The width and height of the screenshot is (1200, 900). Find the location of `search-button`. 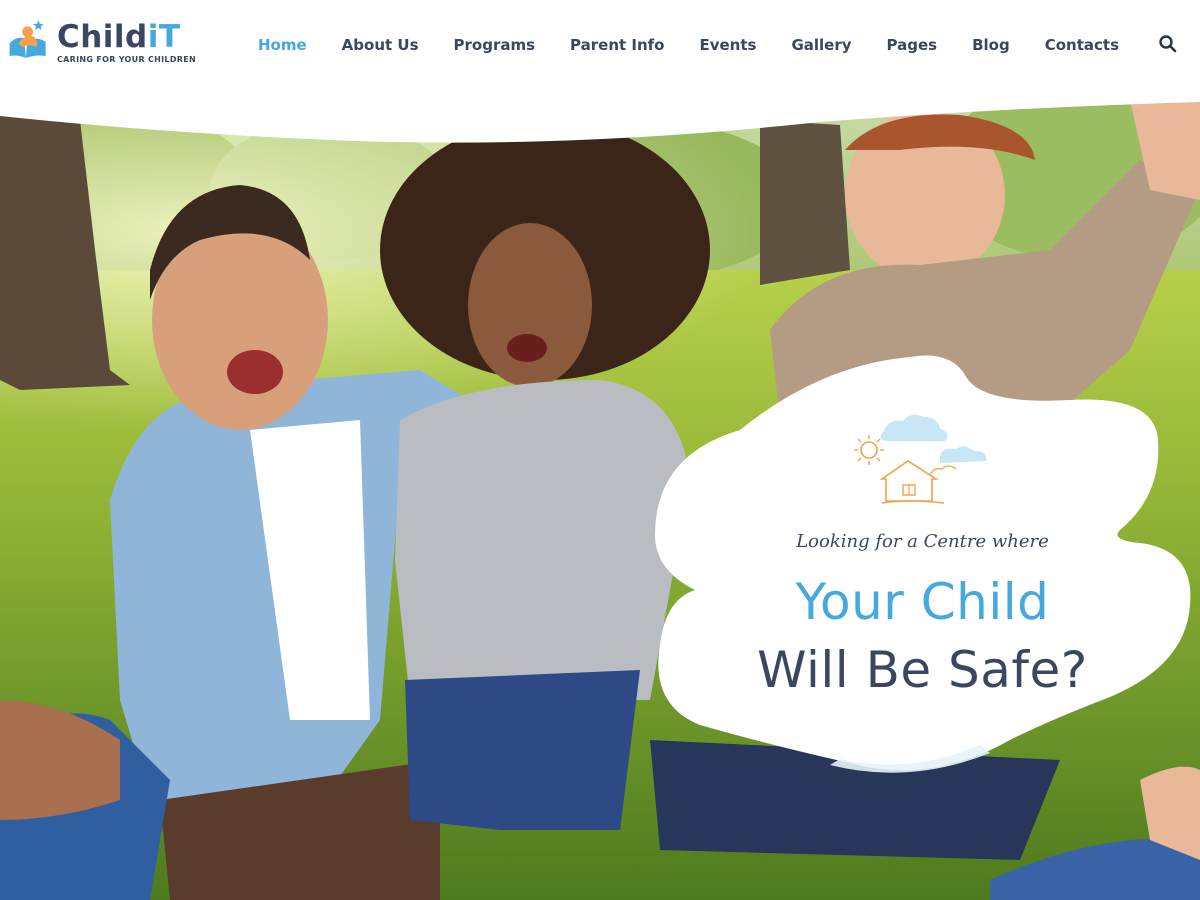

search-button is located at coordinates (1168, 44).